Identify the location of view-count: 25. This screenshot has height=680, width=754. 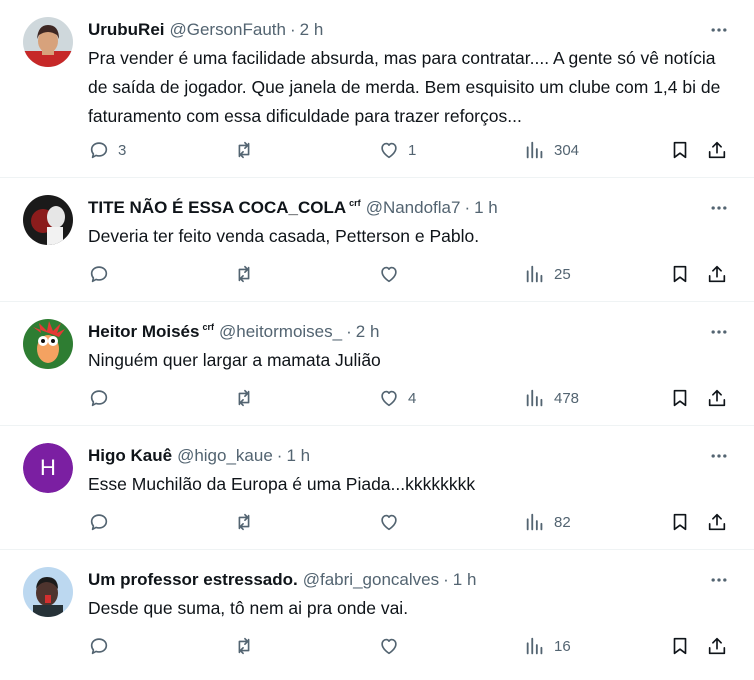
(562, 274).